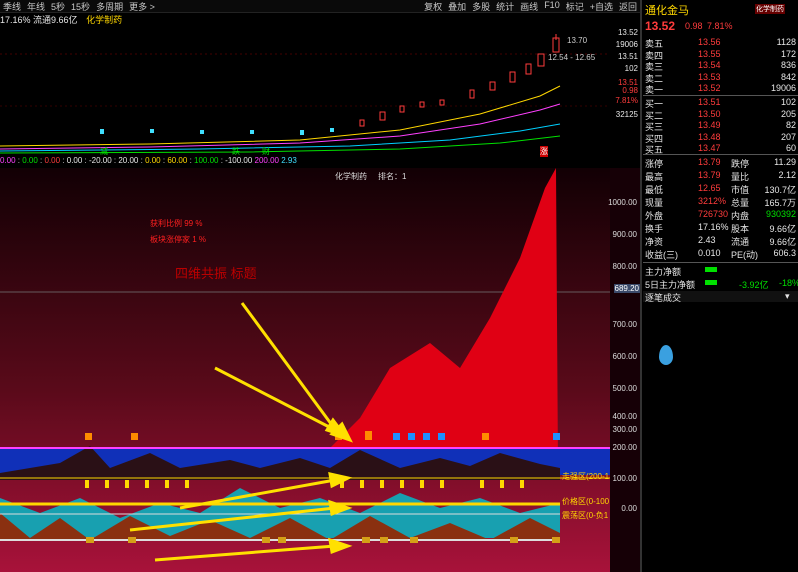 The height and width of the screenshot is (572, 798). What do you see at coordinates (780, 190) in the screenshot?
I see `stat-value: 130.7亿` at bounding box center [780, 190].